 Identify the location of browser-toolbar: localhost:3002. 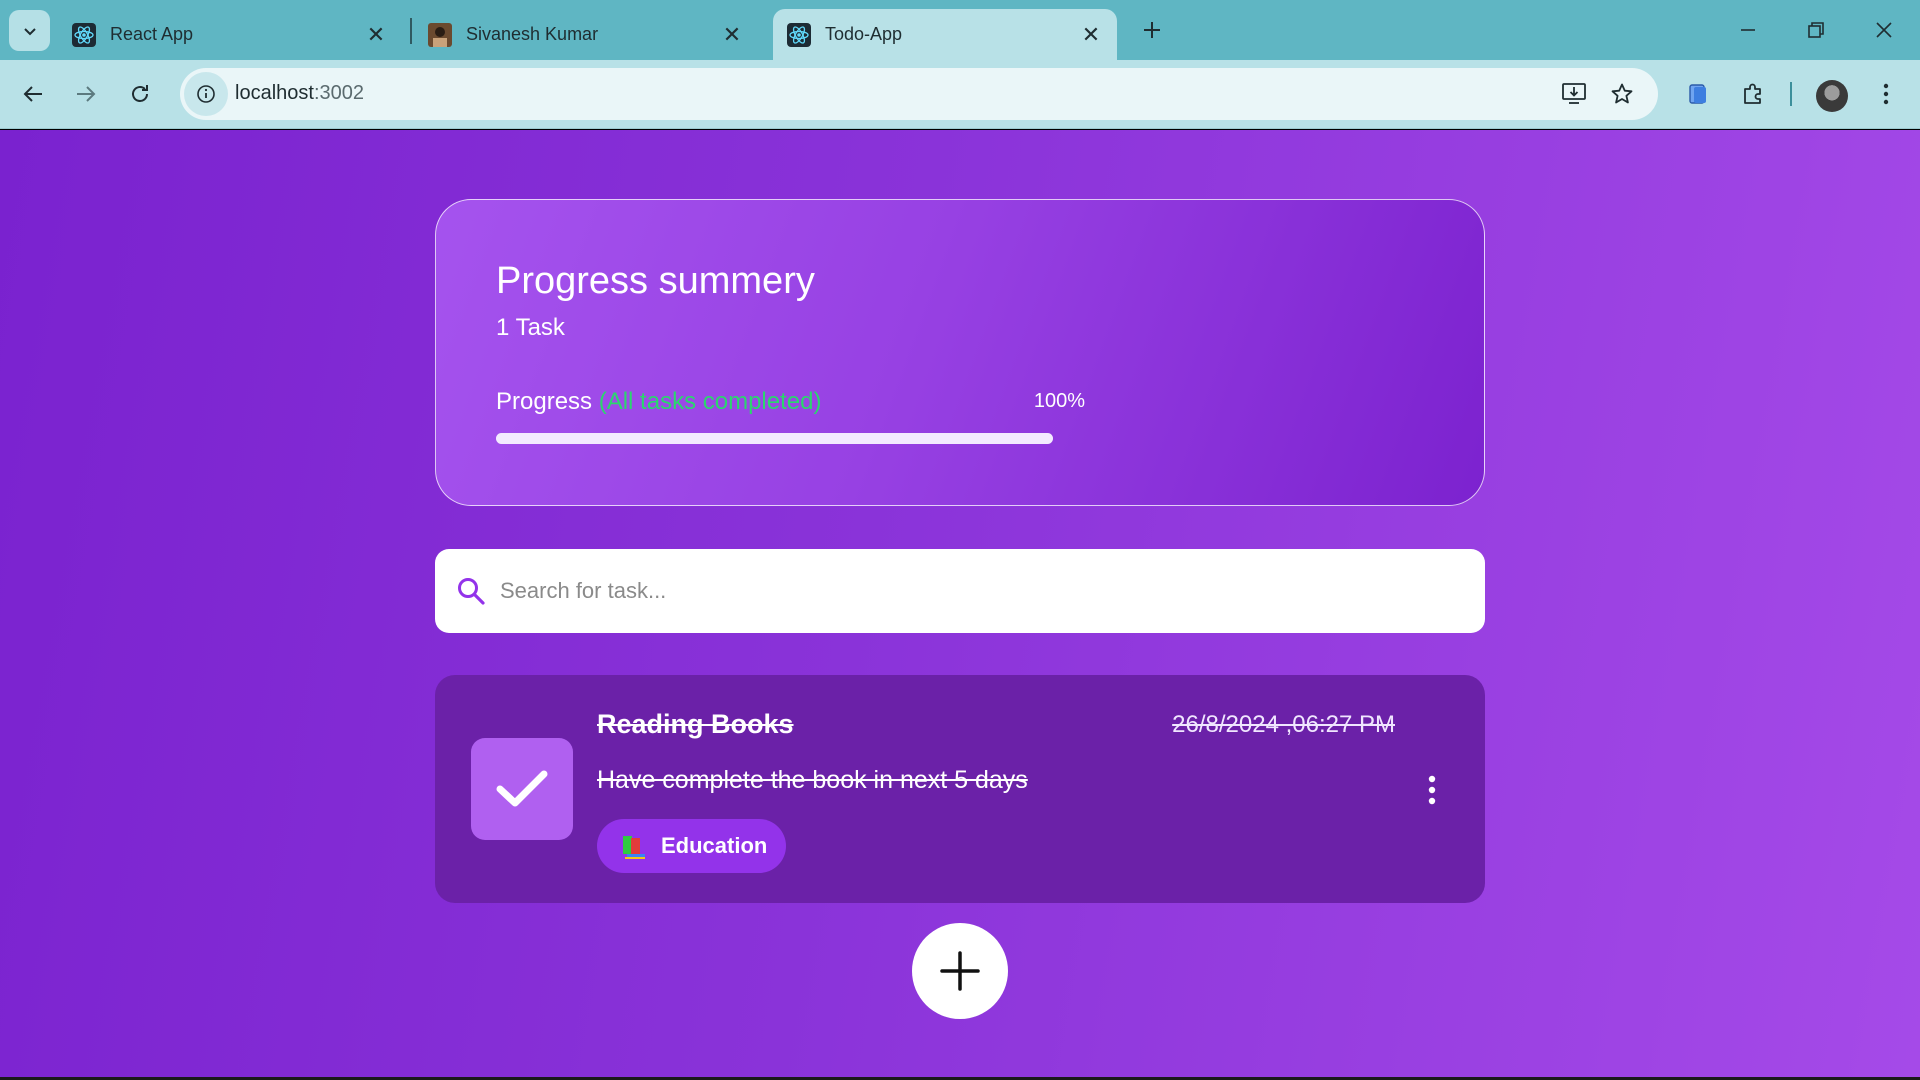
(960, 94).